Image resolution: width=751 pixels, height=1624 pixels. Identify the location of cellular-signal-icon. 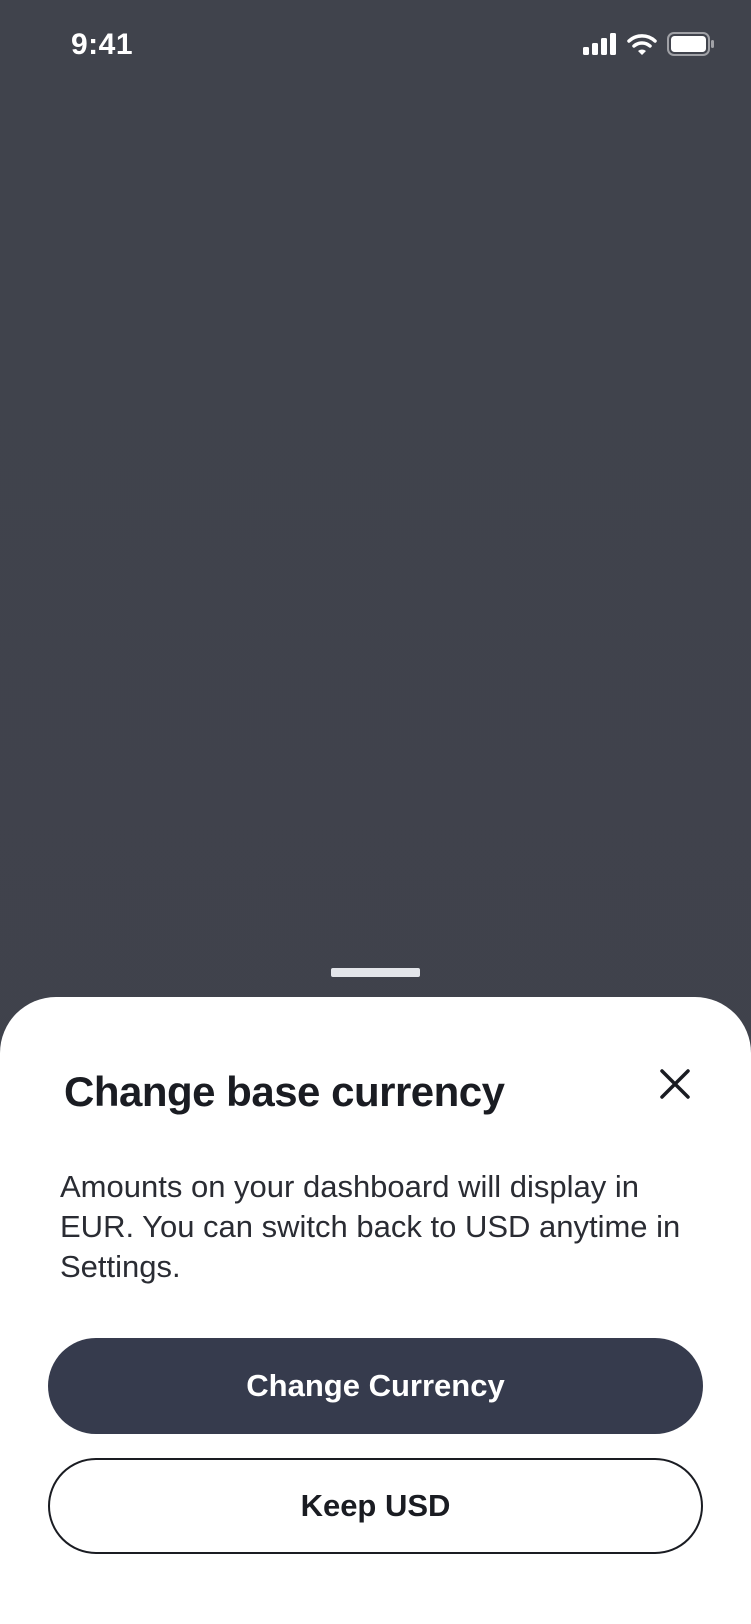
(600, 46).